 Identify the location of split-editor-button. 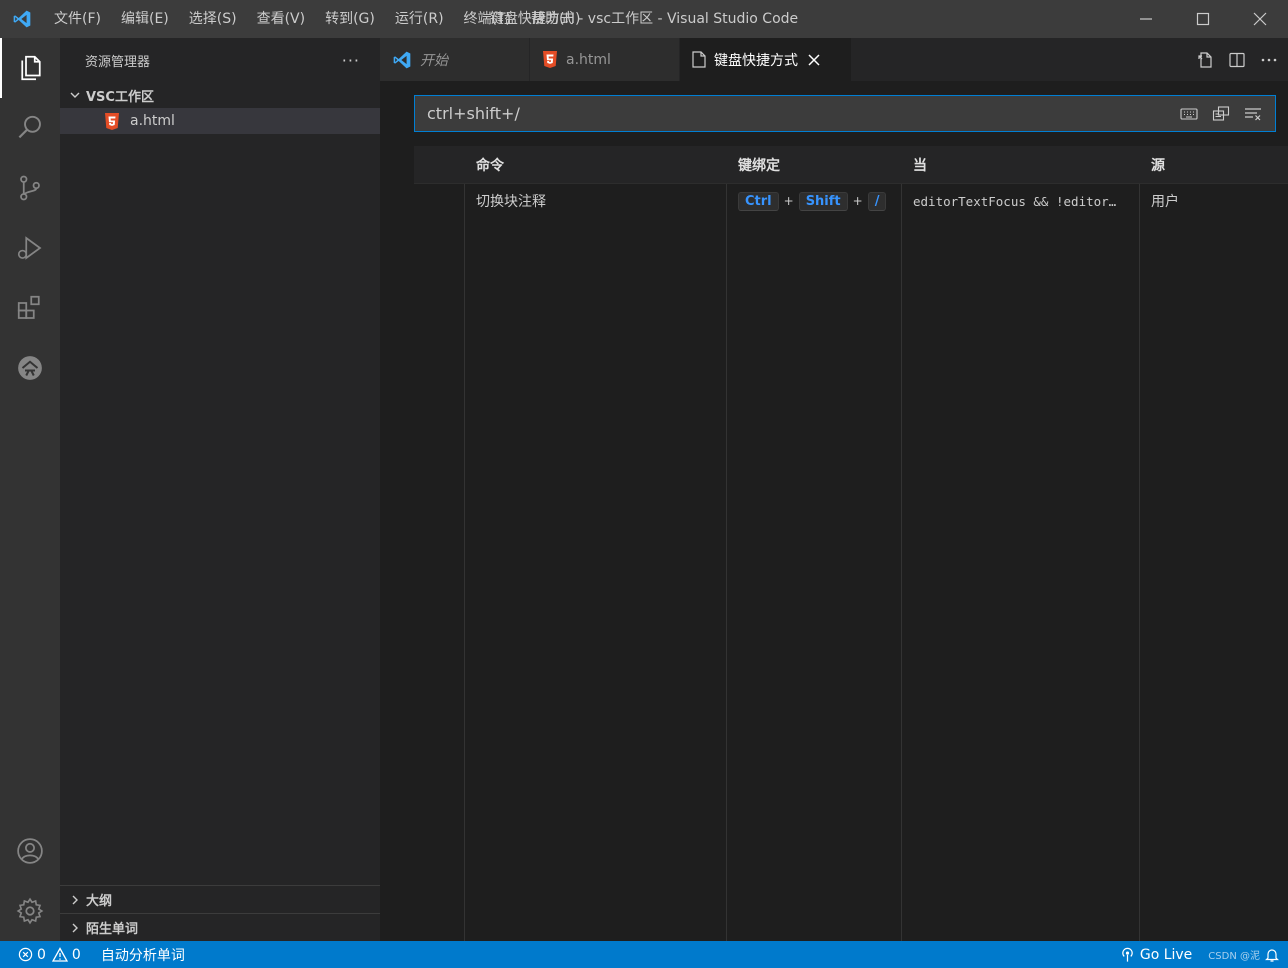
(1237, 60).